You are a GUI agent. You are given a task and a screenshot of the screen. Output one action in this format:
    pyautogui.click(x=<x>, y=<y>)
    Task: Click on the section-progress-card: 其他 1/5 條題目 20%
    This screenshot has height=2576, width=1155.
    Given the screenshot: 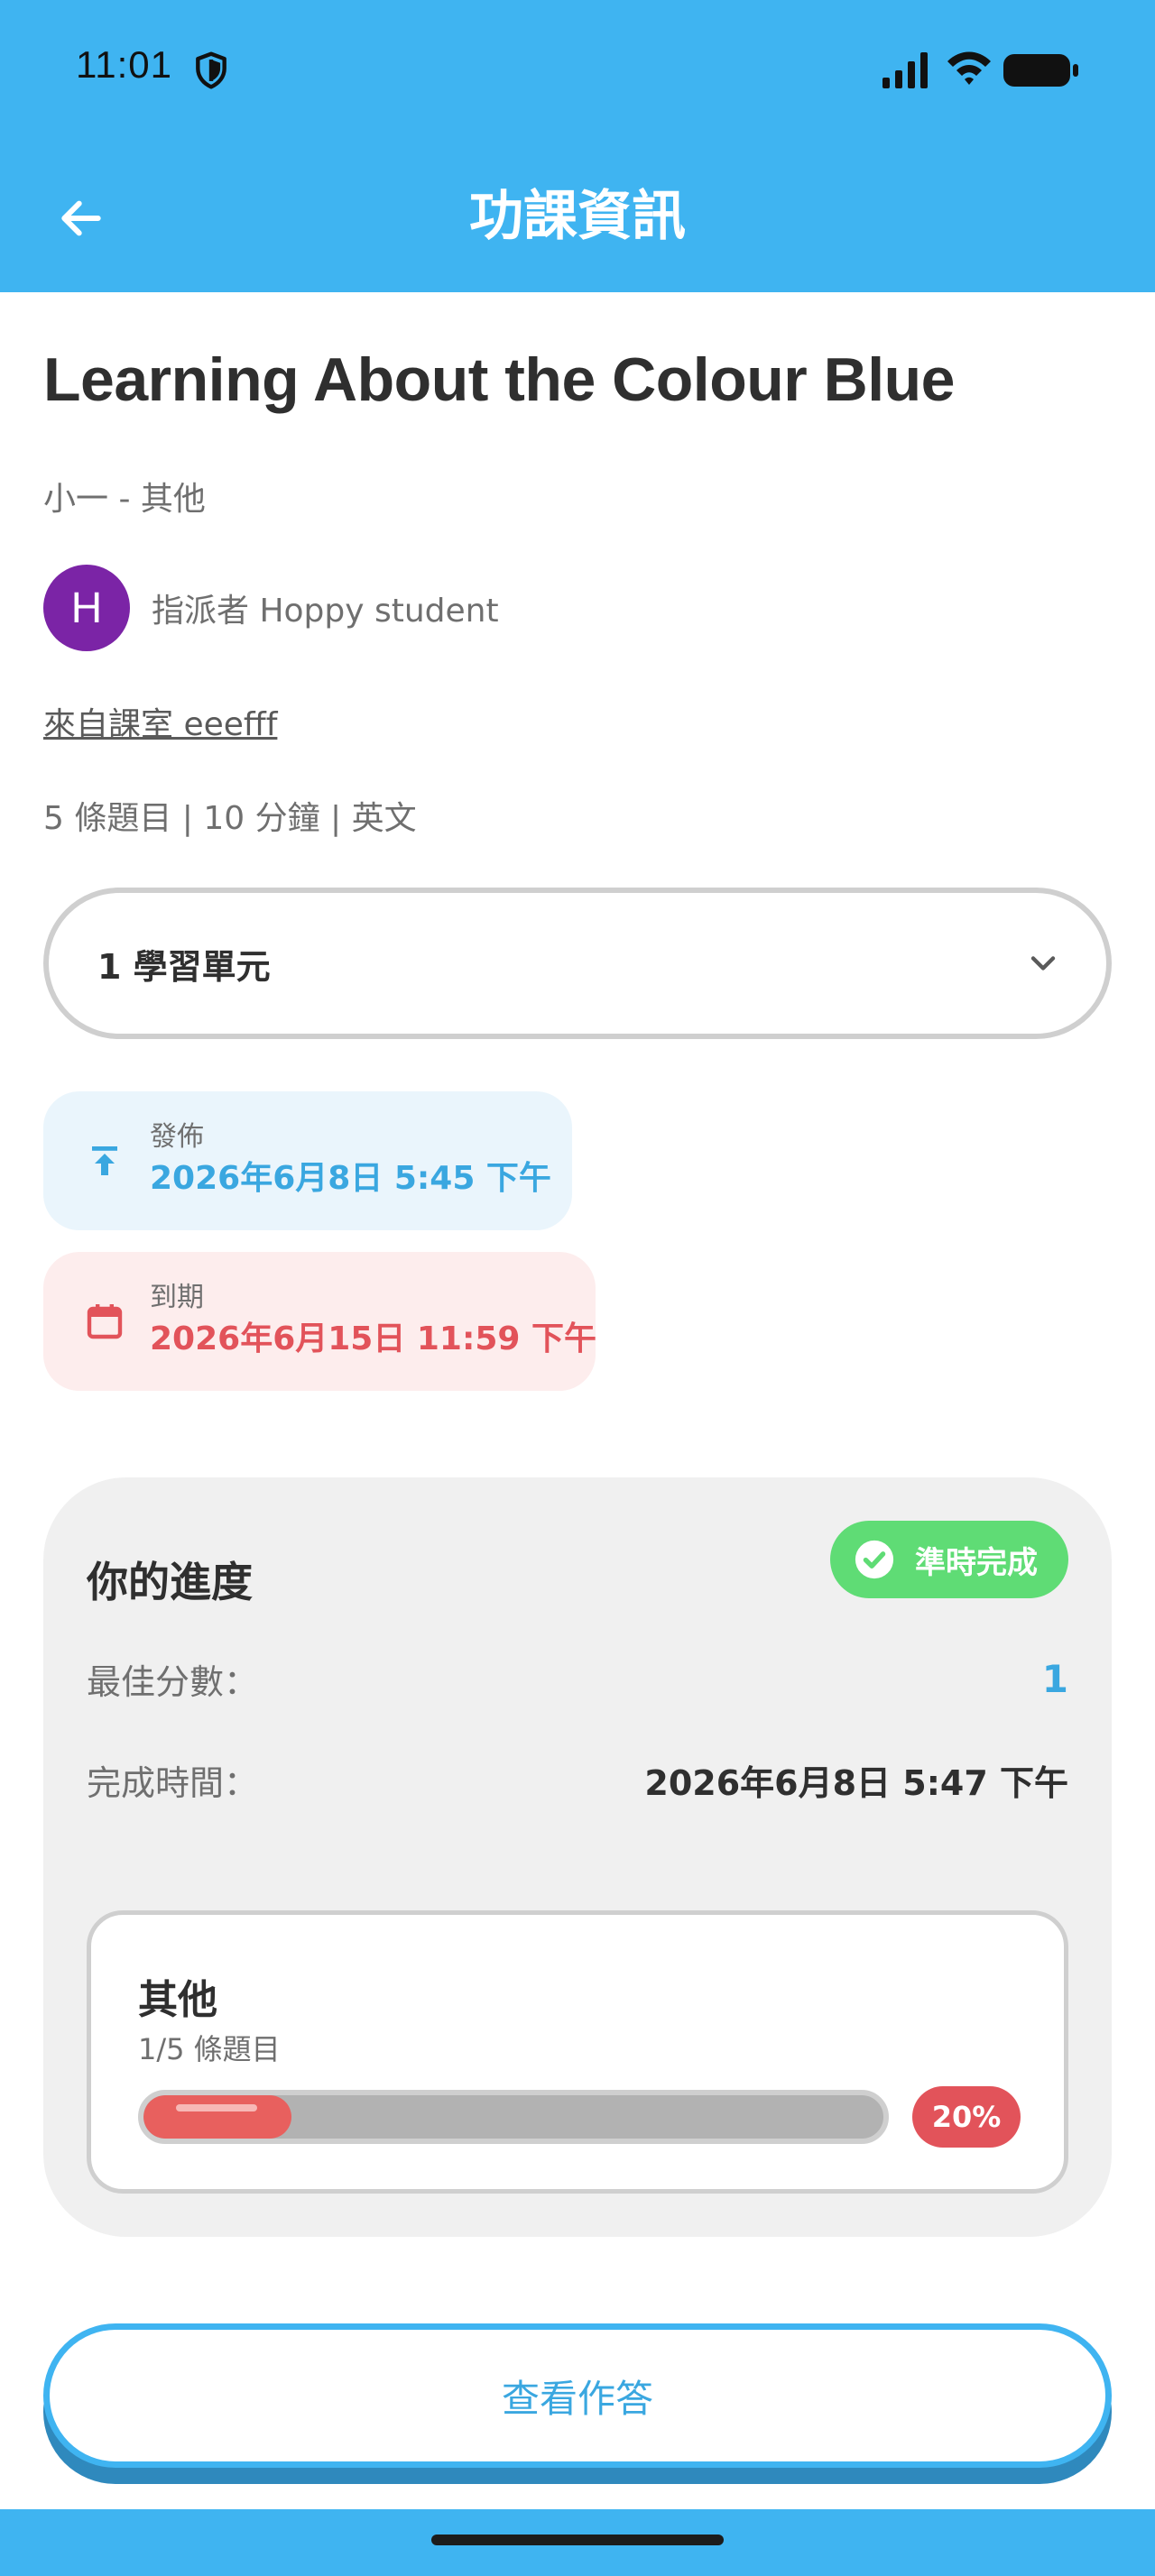 What is the action you would take?
    pyautogui.click(x=577, y=2052)
    